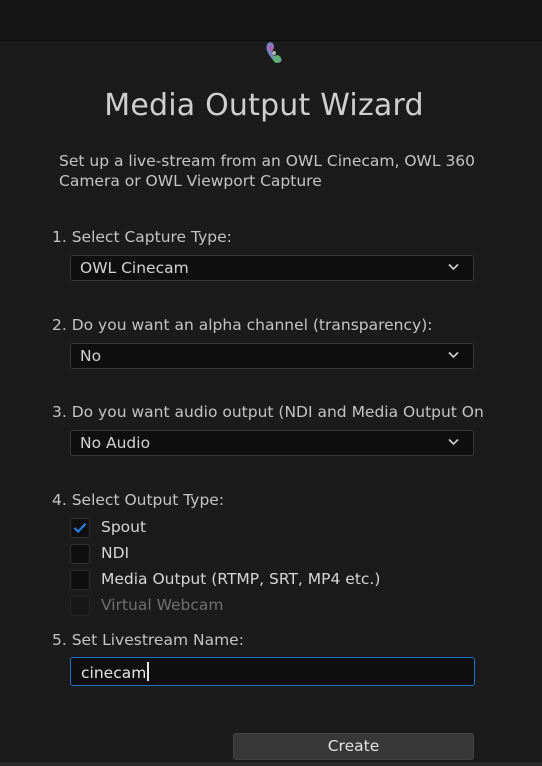 The width and height of the screenshot is (542, 766). Describe the element at coordinates (80, 606) in the screenshot. I see `virtual-webcam-checkbox` at that location.